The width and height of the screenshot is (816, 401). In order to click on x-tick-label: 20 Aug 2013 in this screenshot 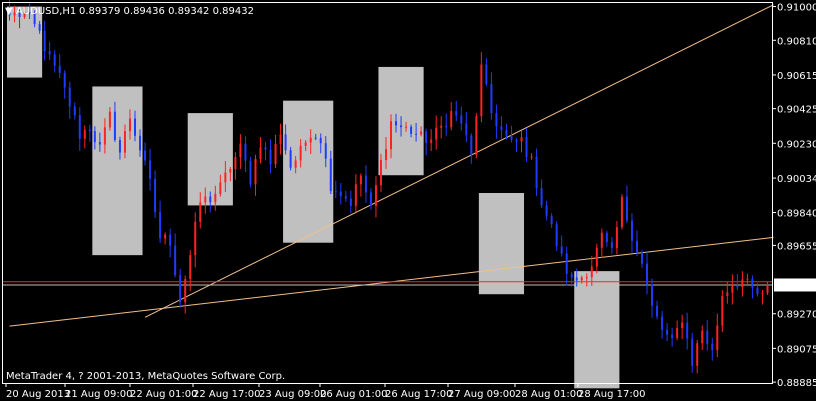, I will do `click(38, 394)`.